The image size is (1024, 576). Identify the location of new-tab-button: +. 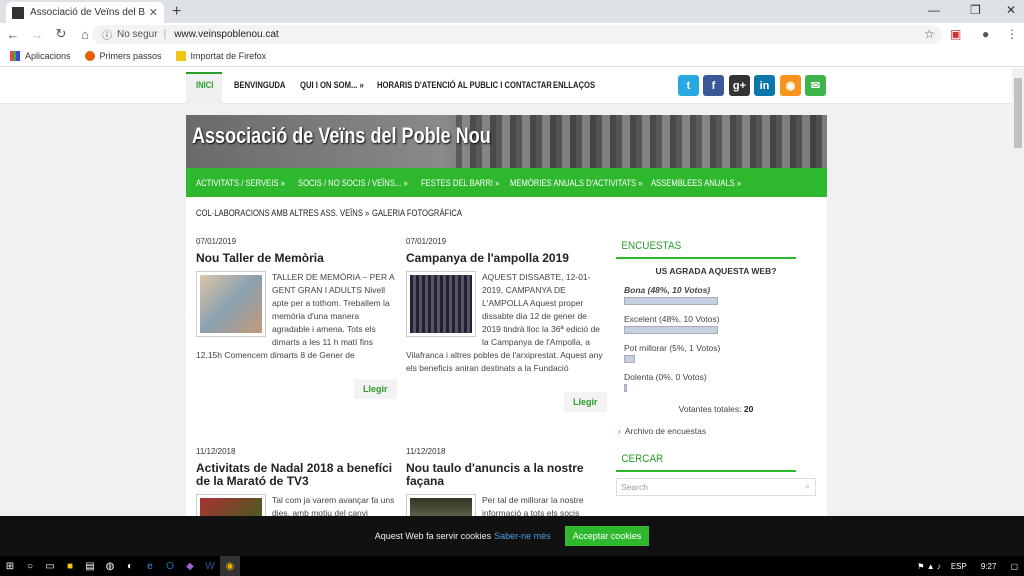
(176, 12).